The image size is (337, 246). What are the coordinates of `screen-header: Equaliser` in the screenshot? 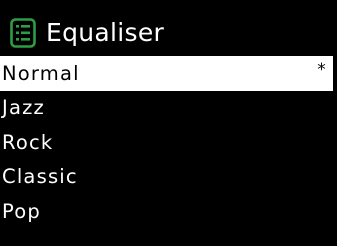 It's located at (87, 33).